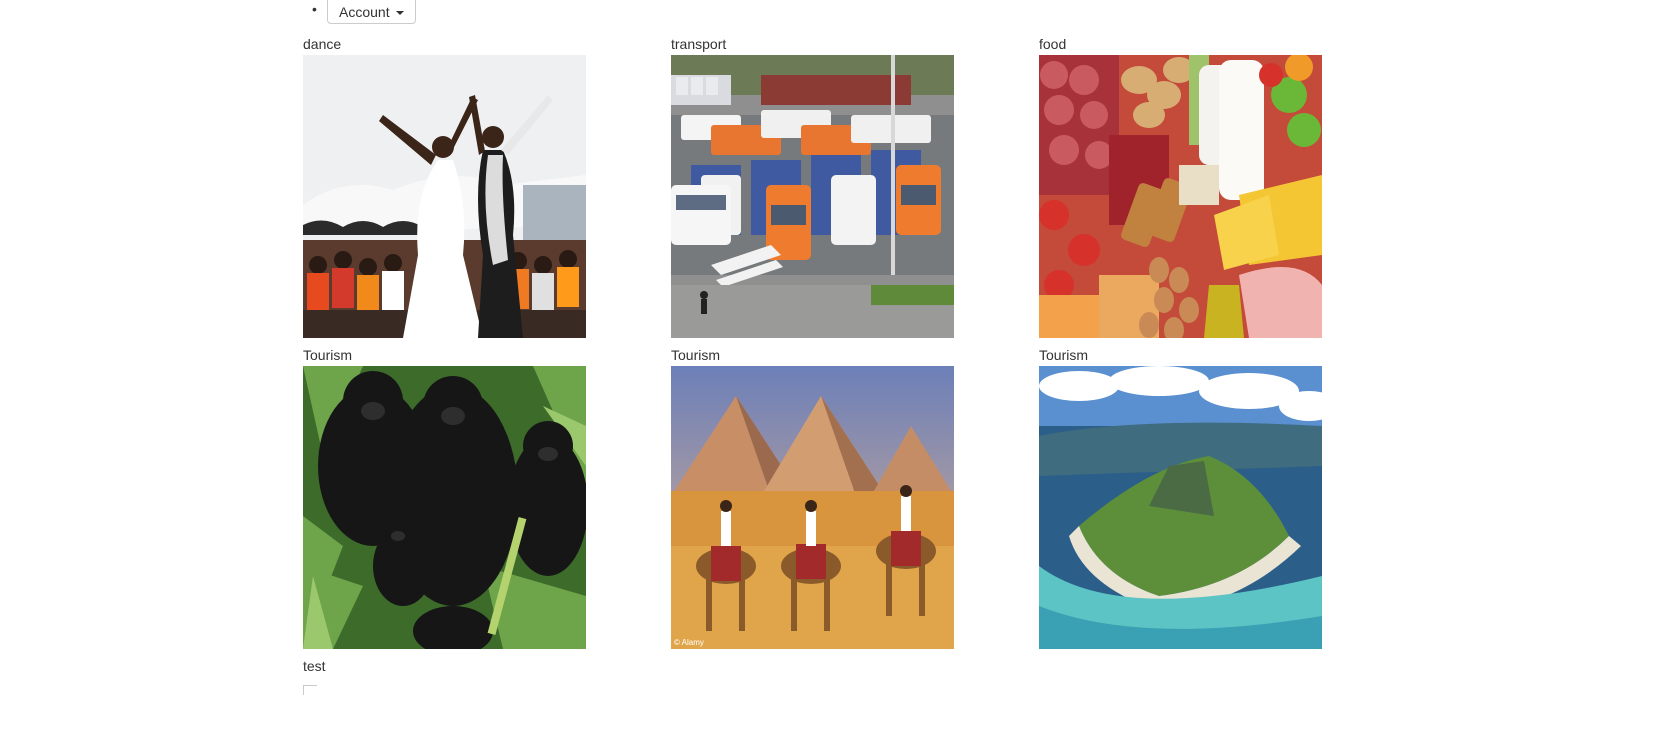  I want to click on photo-watermark: © Alamy, so click(689, 642).